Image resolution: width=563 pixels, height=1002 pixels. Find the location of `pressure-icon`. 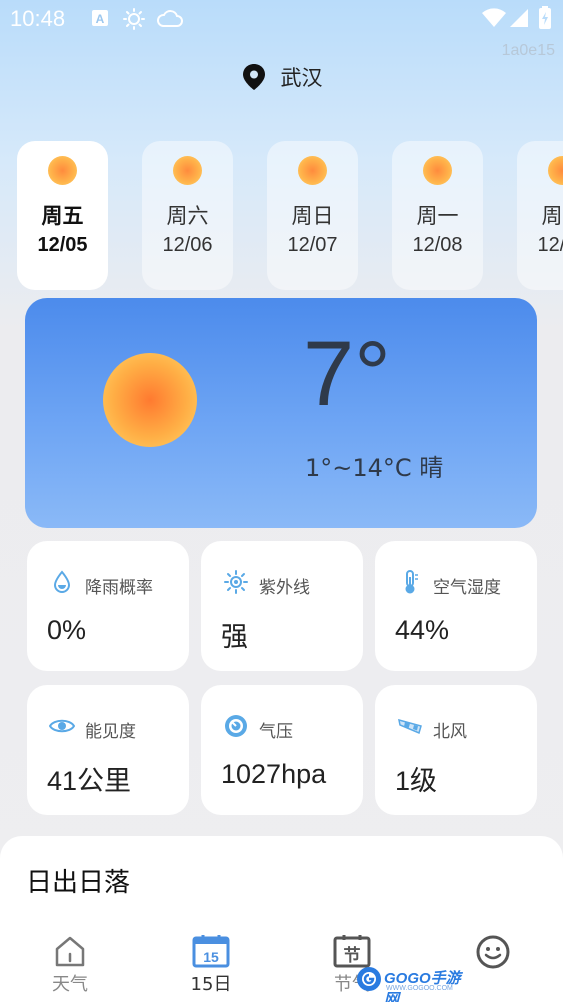

pressure-icon is located at coordinates (236, 726).